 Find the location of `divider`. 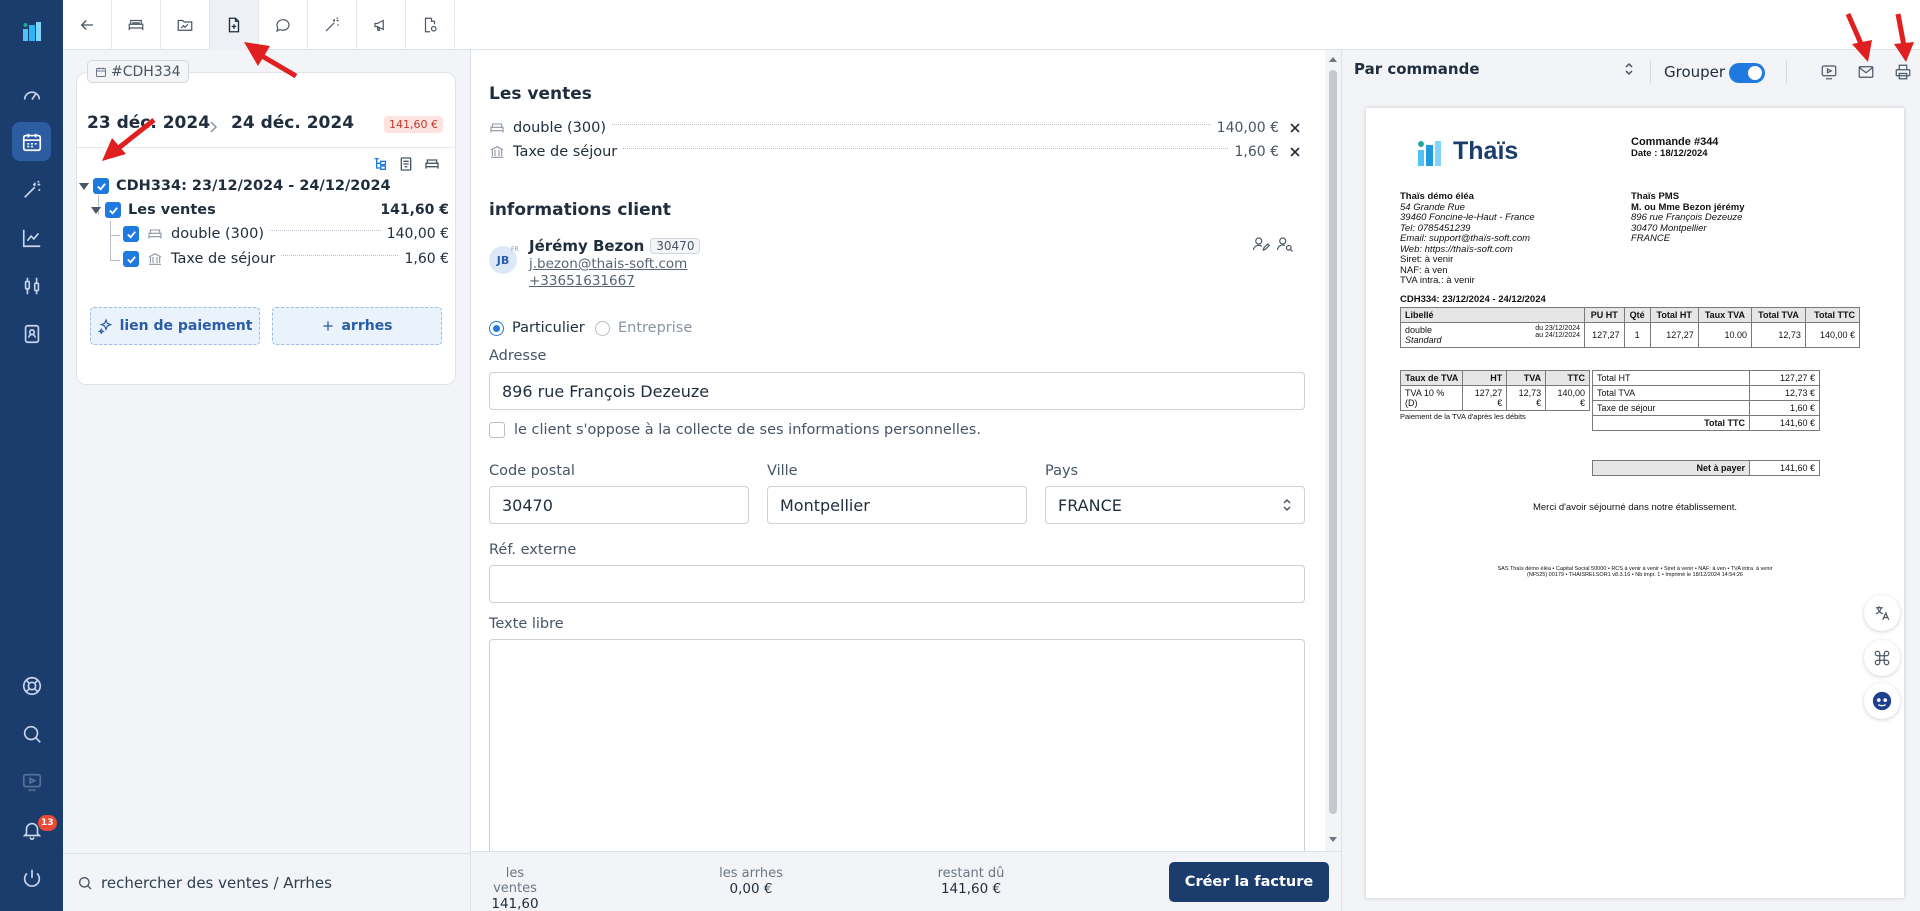

divider is located at coordinates (1650, 72).